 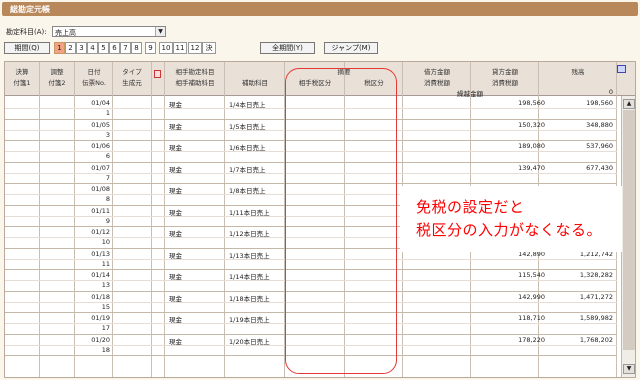 What do you see at coordinates (629, 104) in the screenshot?
I see `scroll-up-icon: ▲` at bounding box center [629, 104].